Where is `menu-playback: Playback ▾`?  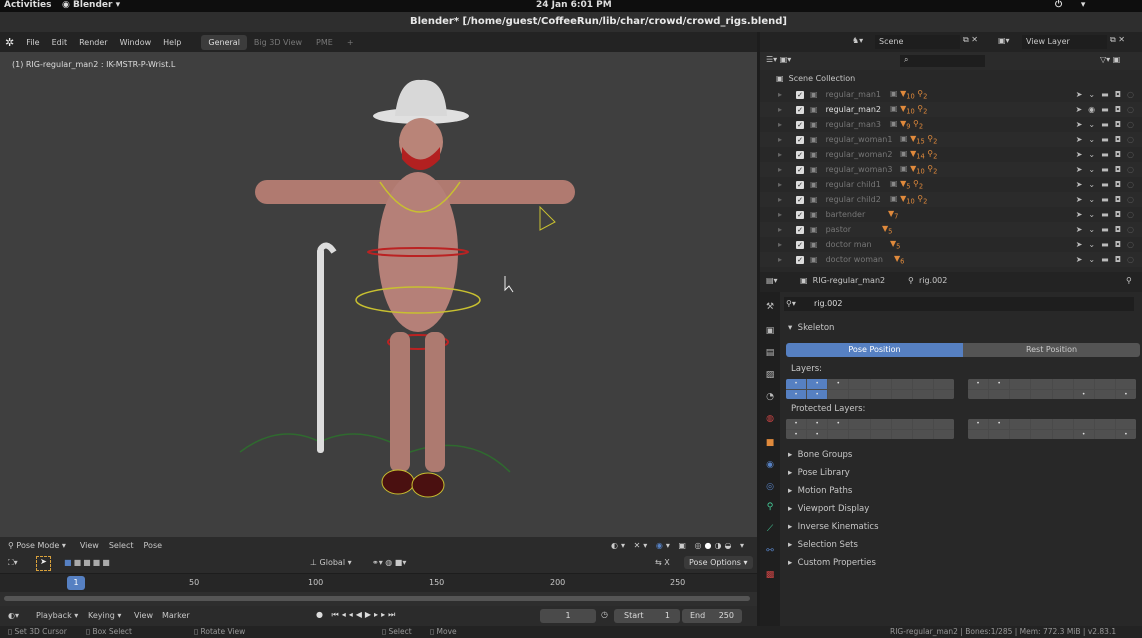
menu-playback: Playback ▾ is located at coordinates (57, 615).